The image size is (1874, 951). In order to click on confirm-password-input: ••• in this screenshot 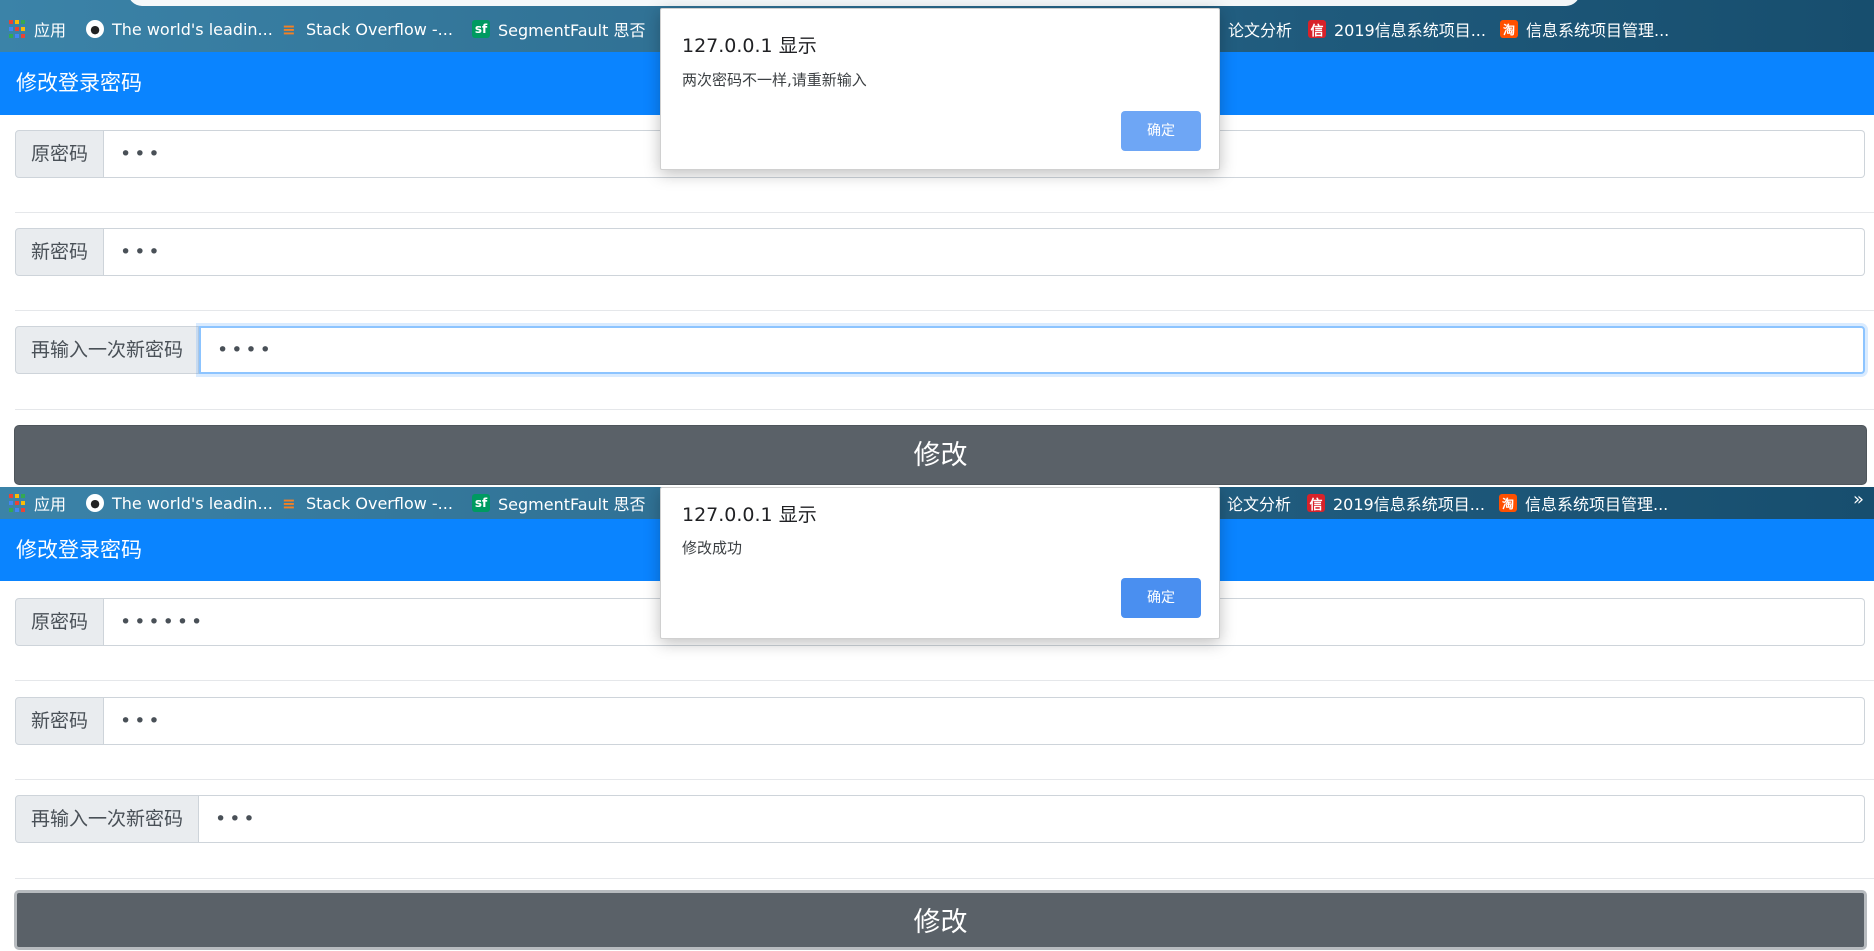, I will do `click(1032, 819)`.